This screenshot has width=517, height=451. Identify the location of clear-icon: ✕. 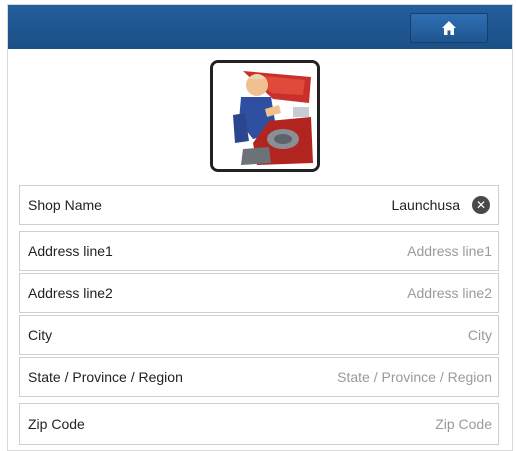
(481, 205).